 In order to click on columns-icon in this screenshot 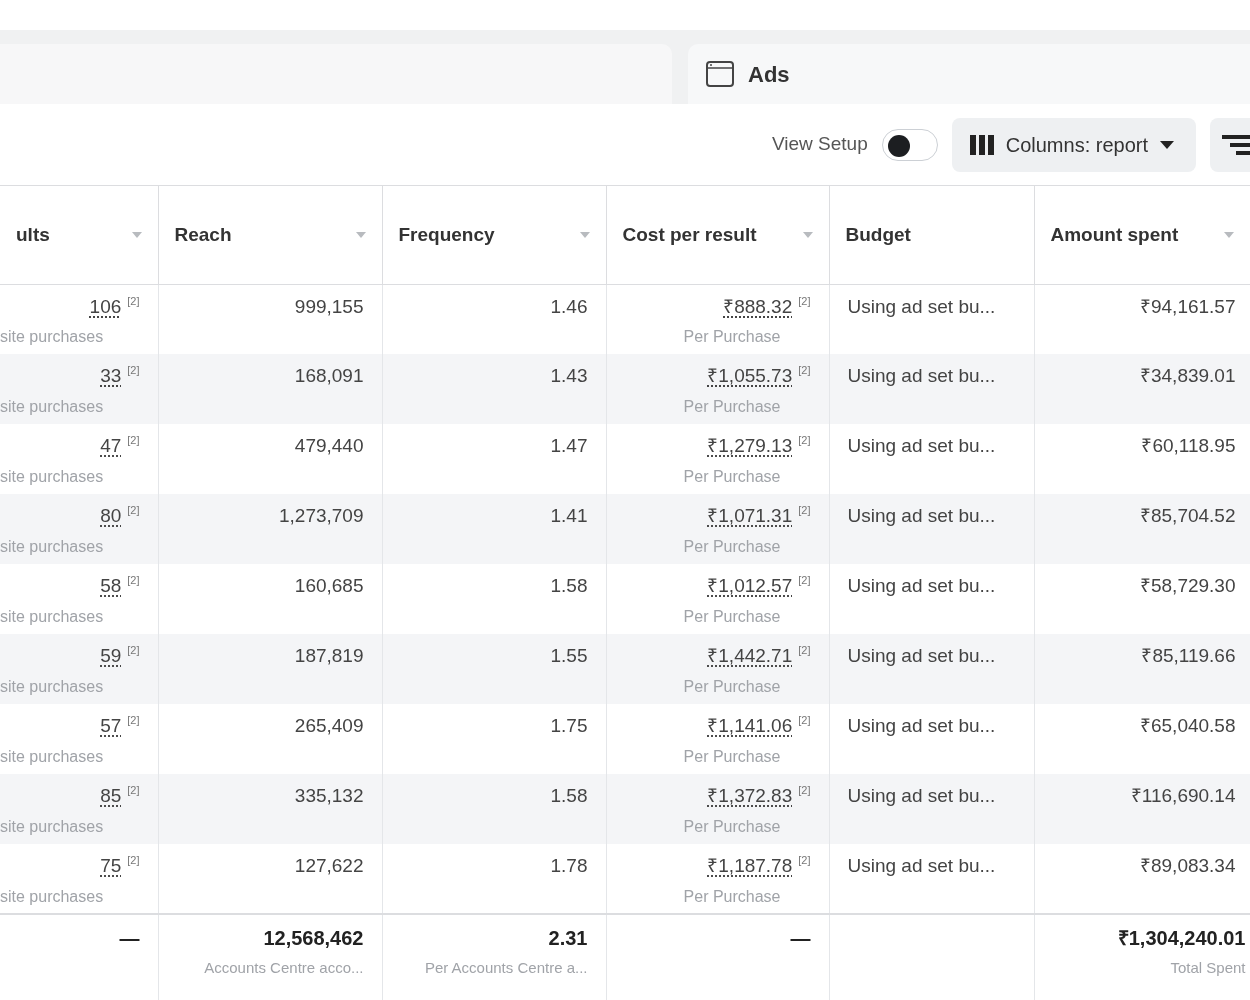, I will do `click(981, 144)`.